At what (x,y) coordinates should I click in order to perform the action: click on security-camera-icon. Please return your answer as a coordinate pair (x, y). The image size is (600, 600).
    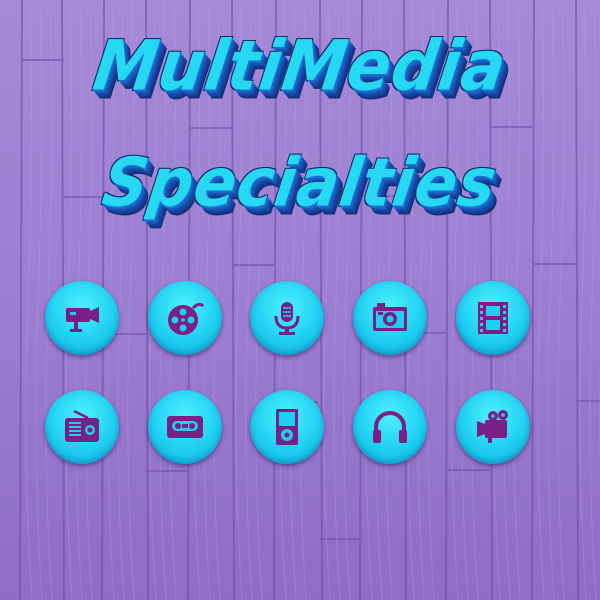
    Looking at the image, I should click on (82, 319).